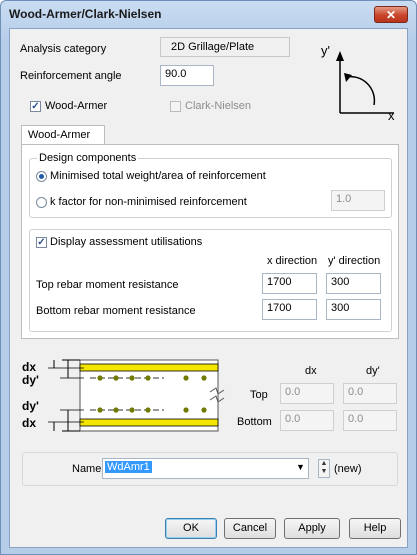 Image resolution: width=417 pixels, height=555 pixels. What do you see at coordinates (205, 468) in the screenshot?
I see `name-combo: WdAmr1 ▼` at bounding box center [205, 468].